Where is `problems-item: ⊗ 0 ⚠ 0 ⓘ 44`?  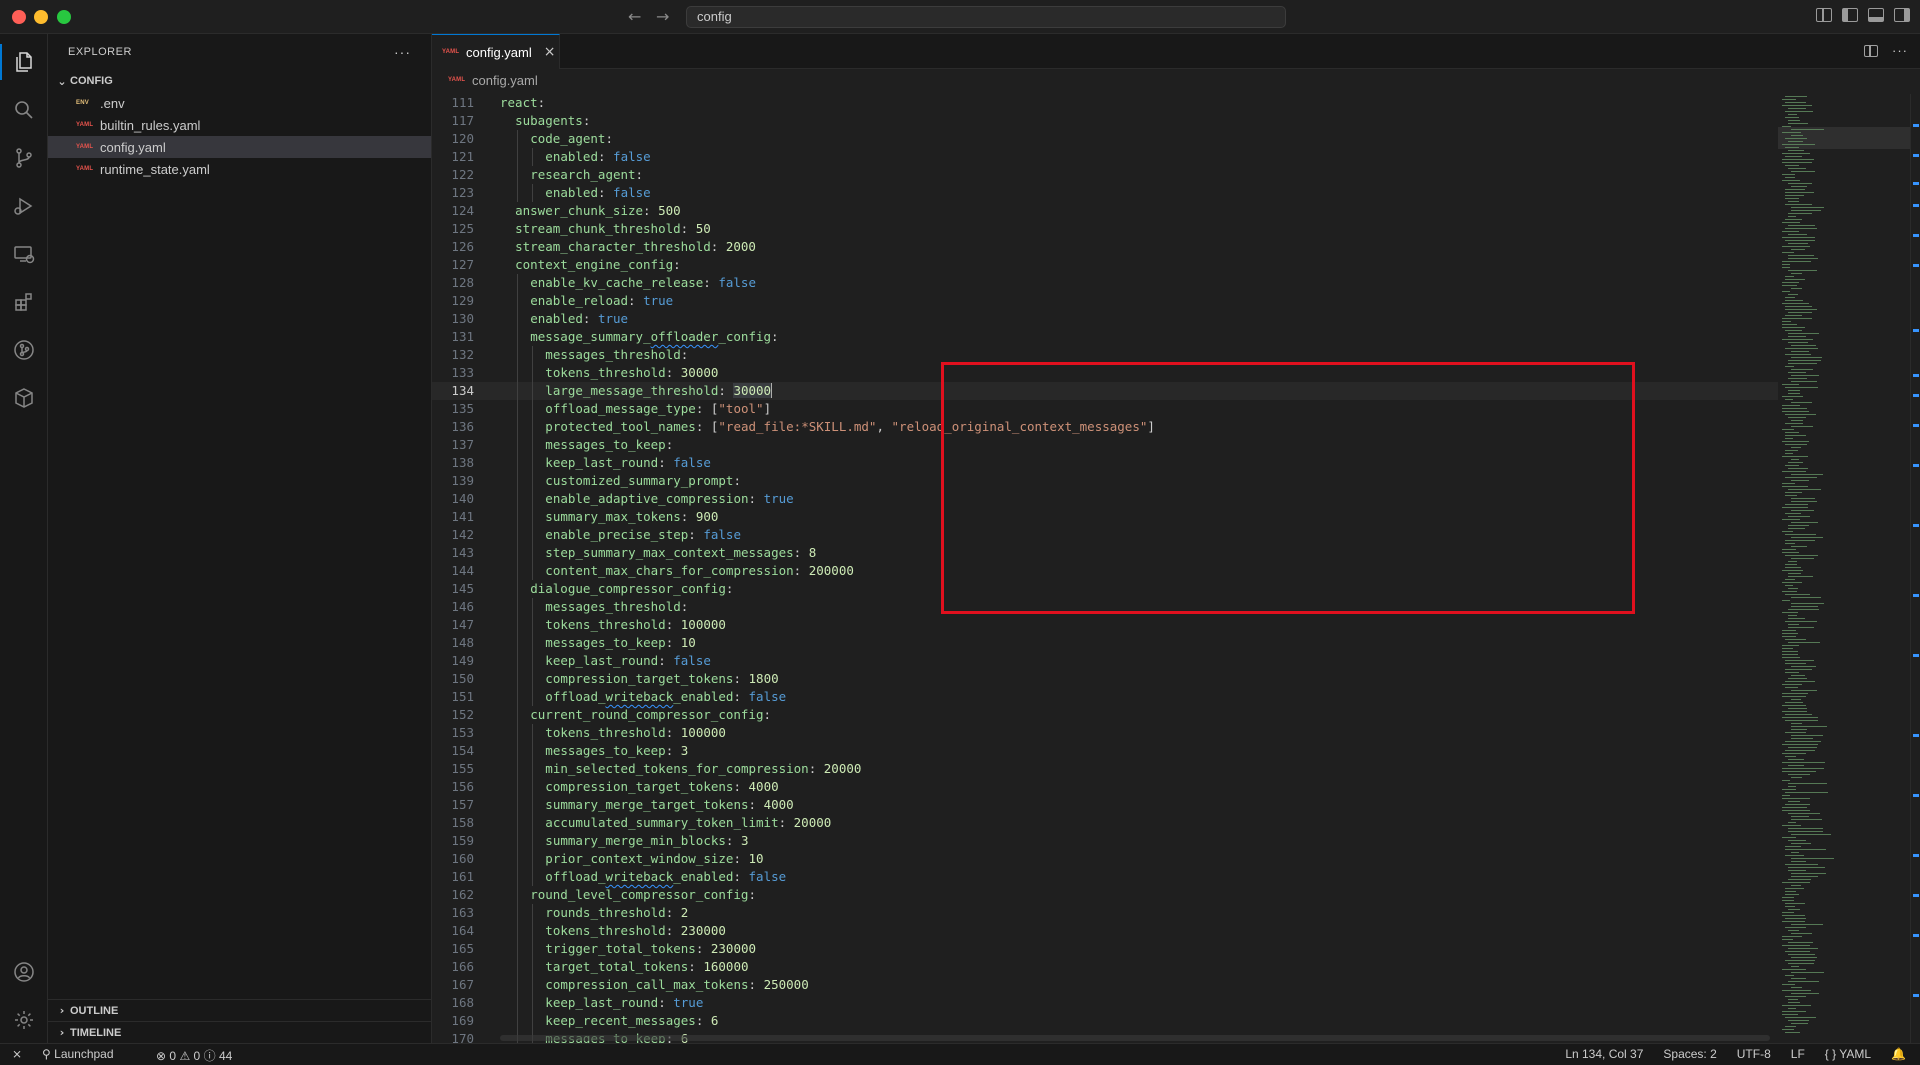 problems-item: ⊗ 0 ⚠ 0 ⓘ 44 is located at coordinates (194, 1055).